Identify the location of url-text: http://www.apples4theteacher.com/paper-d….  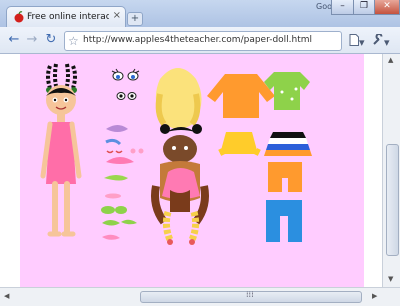
(197, 40).